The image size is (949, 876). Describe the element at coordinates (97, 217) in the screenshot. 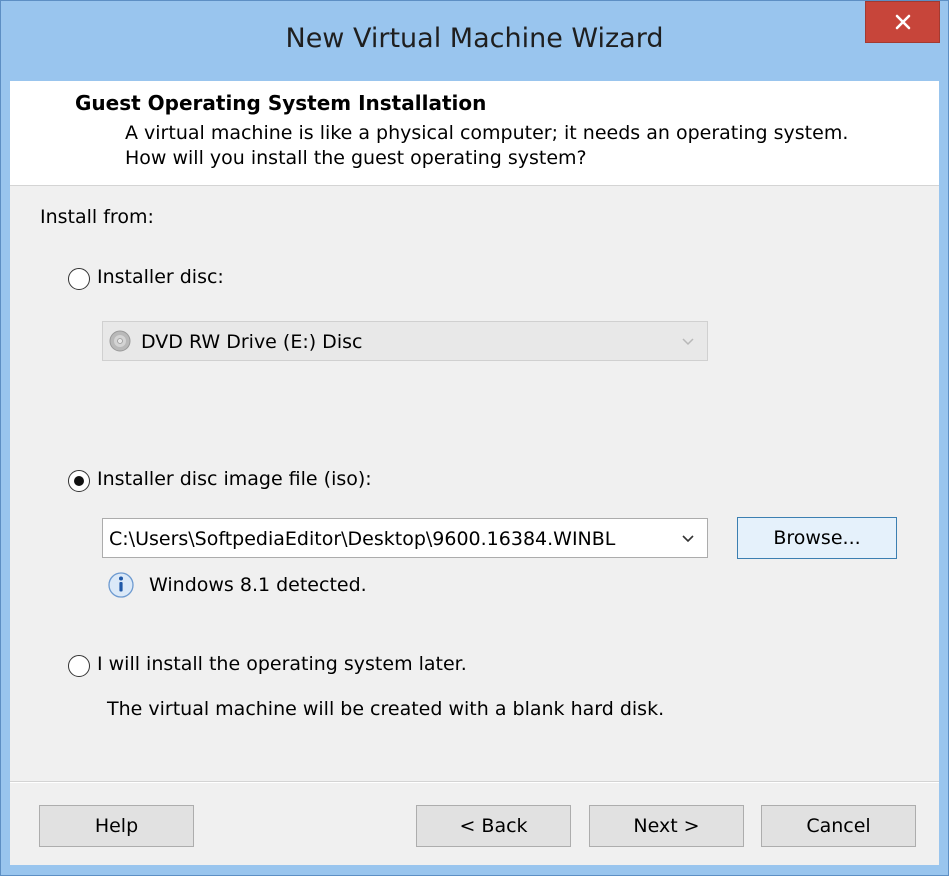

I see `install-from-label: Install from:` at that location.